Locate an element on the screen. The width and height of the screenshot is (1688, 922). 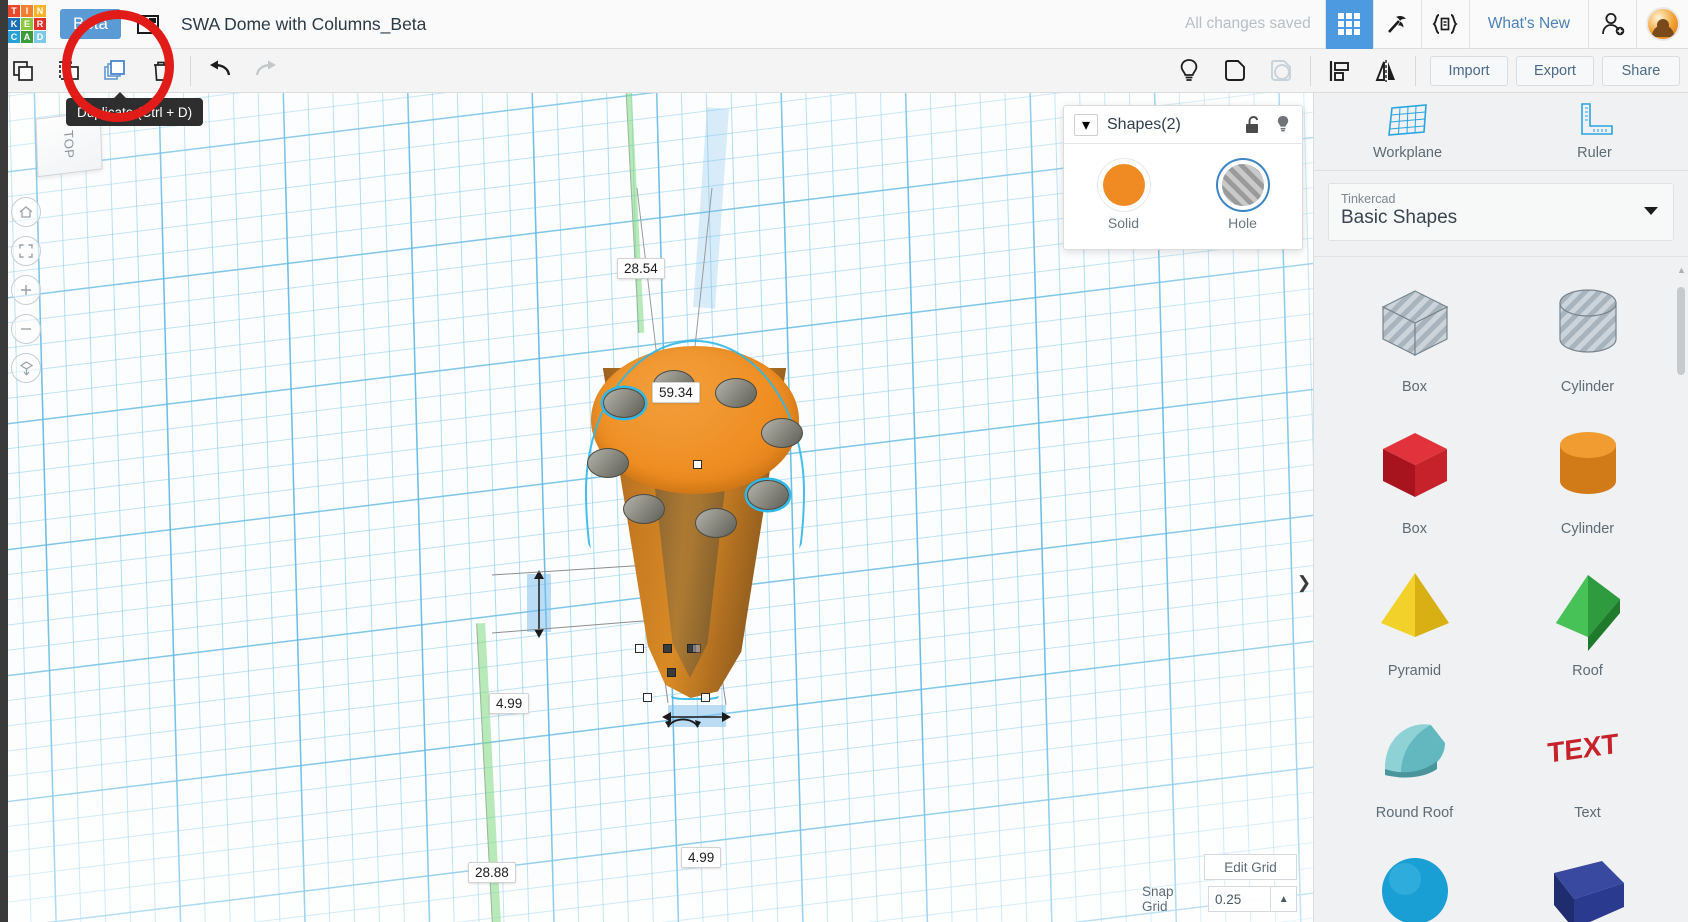
width-dimension-label: 4.99 is located at coordinates (701, 857).